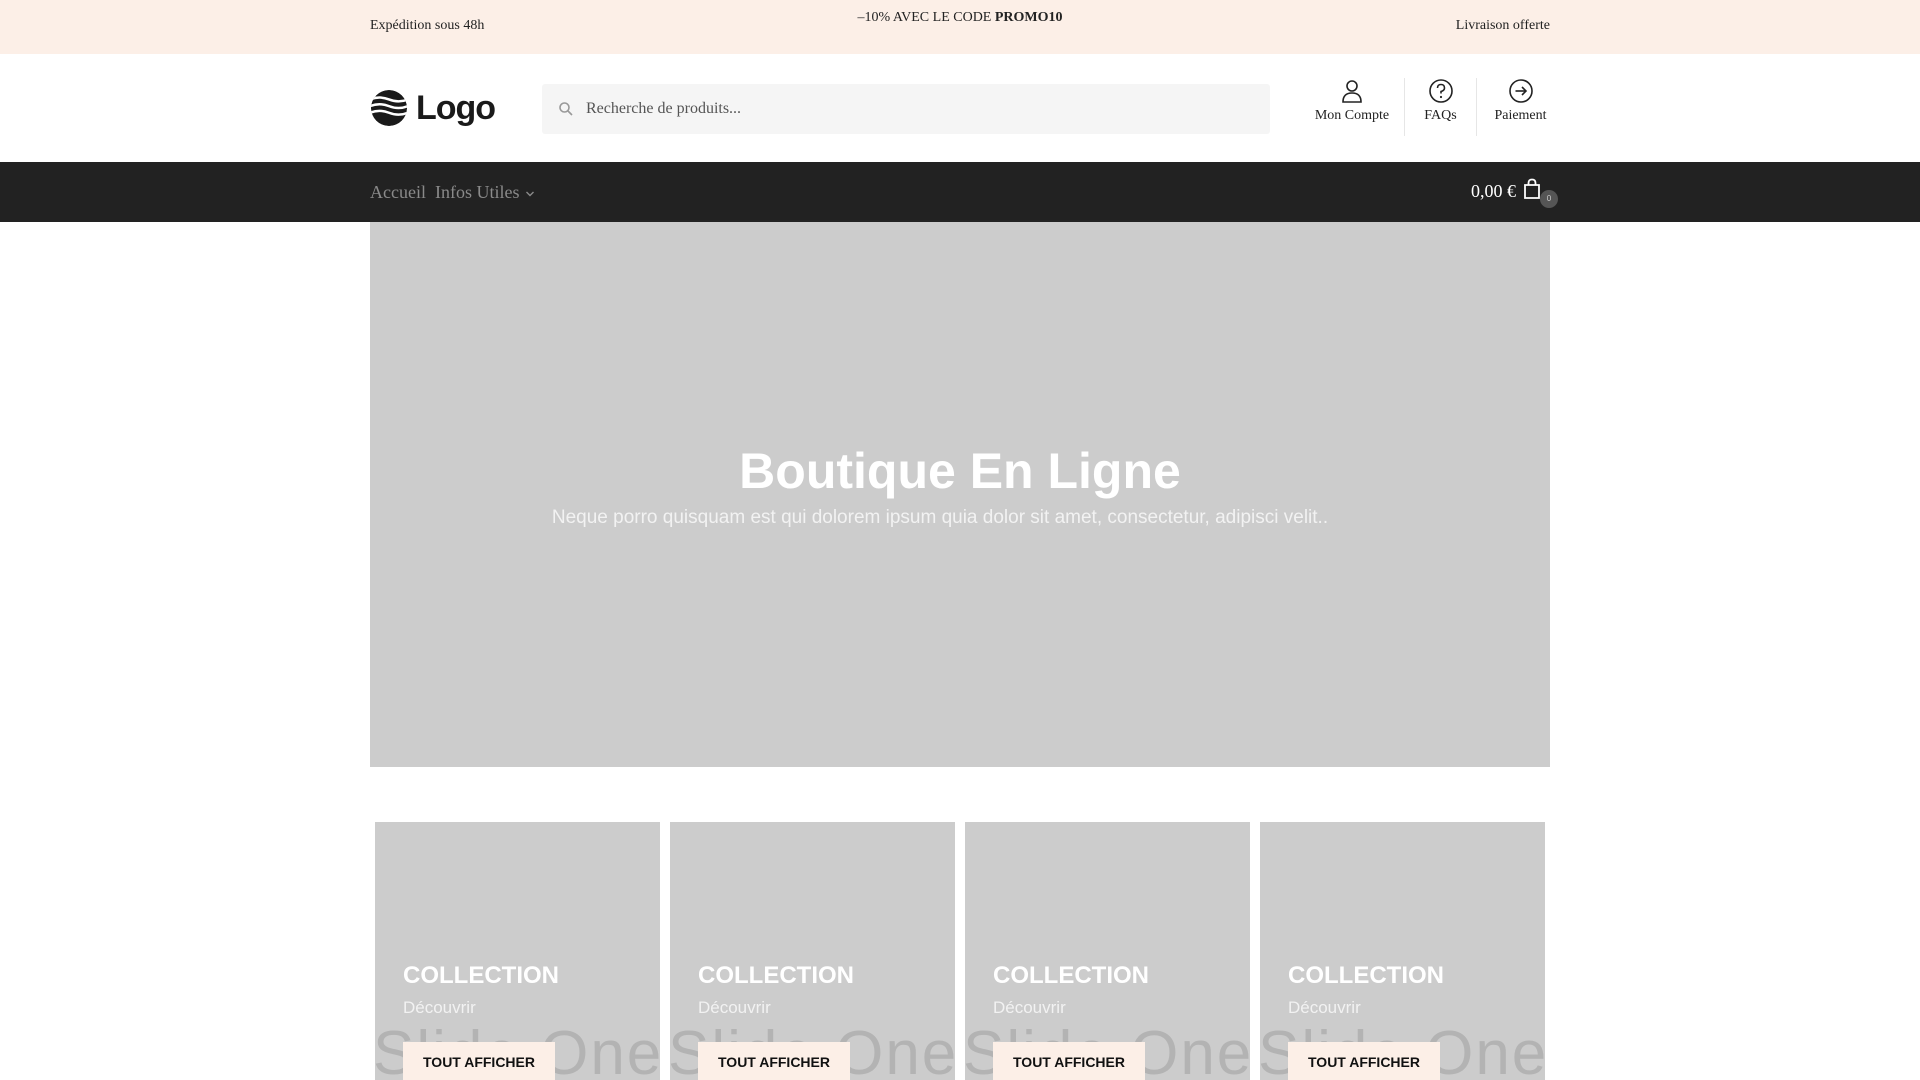 The height and width of the screenshot is (1080, 1920). What do you see at coordinates (1532, 188) in the screenshot?
I see `shopping-bag-icon` at bounding box center [1532, 188].